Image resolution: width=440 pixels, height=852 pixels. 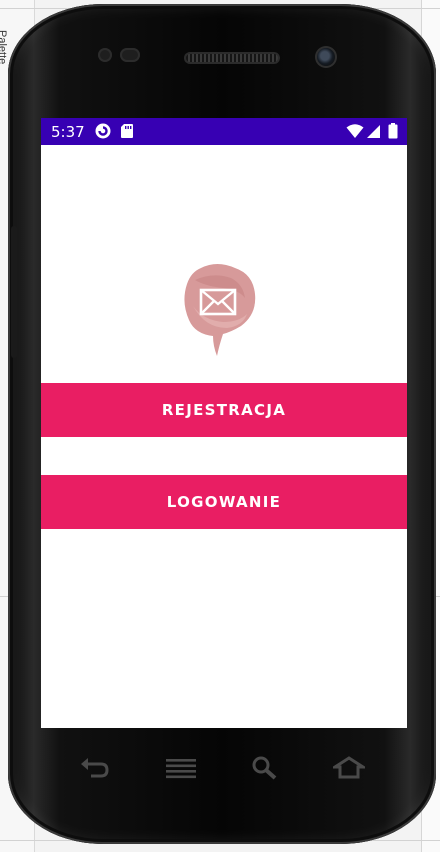 I want to click on login-button: LOGOWANIE, so click(x=224, y=502).